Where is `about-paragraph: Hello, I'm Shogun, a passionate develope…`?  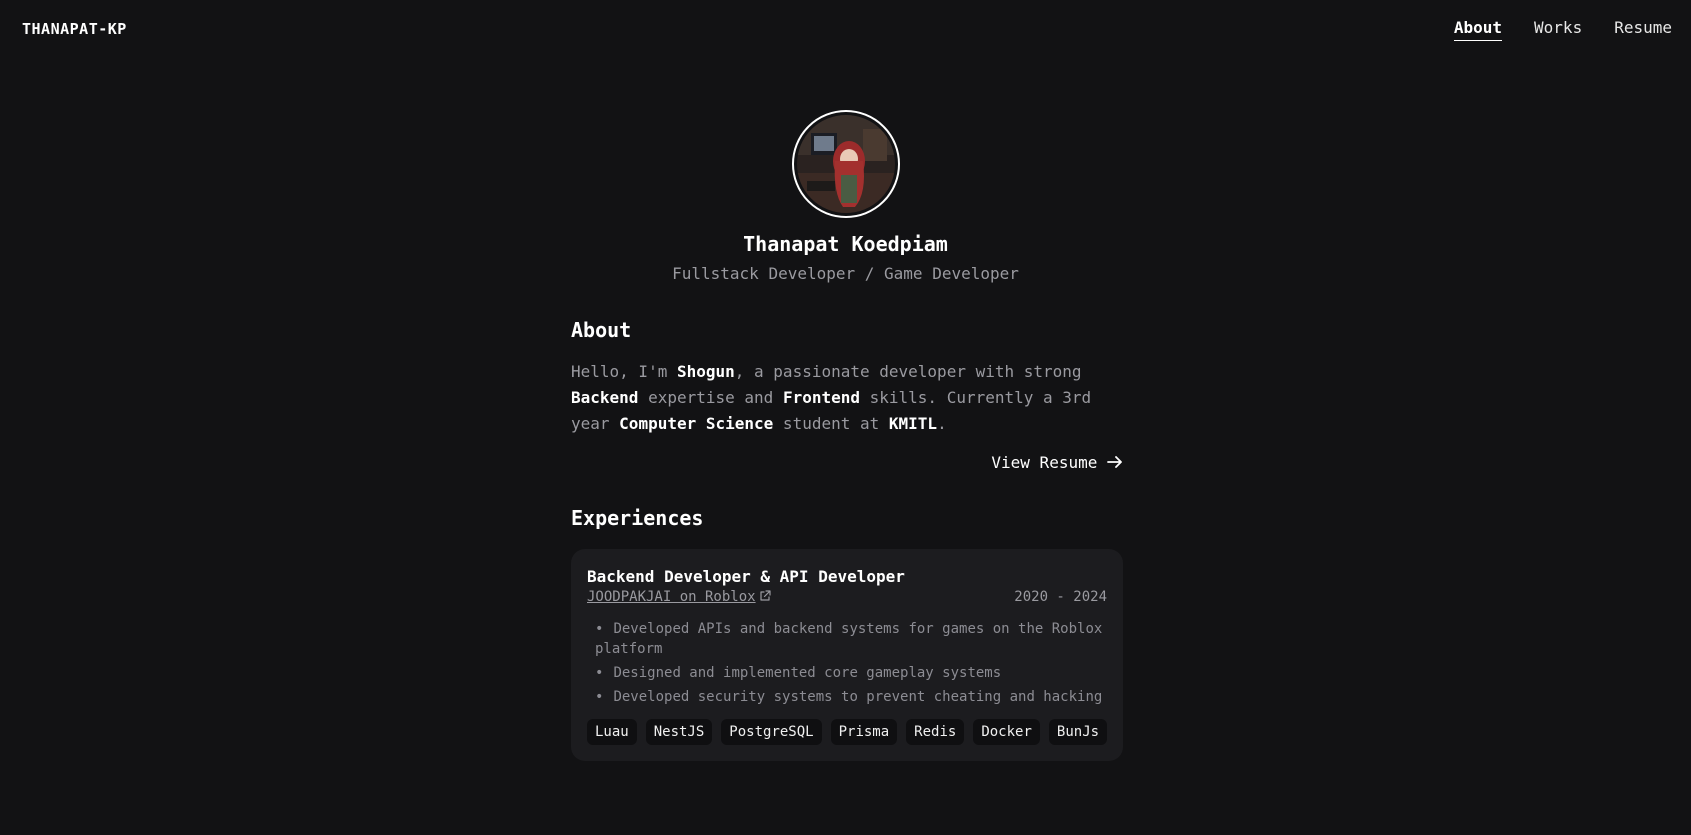
about-paragraph: Hello, I'm Shogun, a passionate develope… is located at coordinates (847, 398).